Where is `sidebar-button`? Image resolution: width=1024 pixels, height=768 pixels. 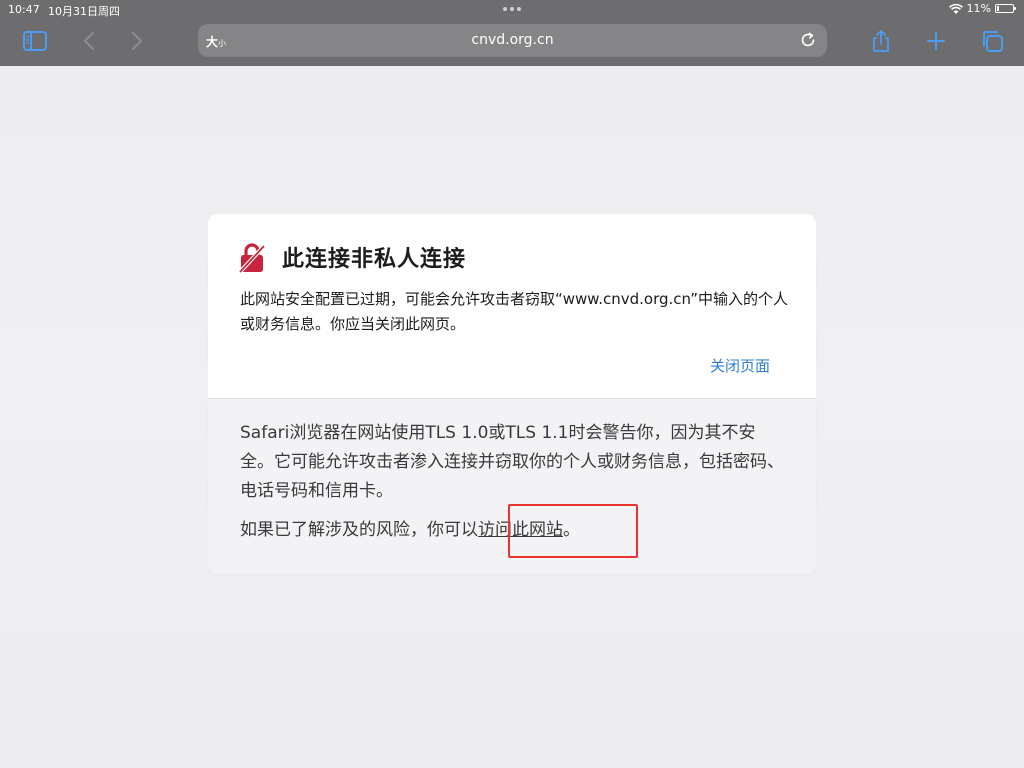
sidebar-button is located at coordinates (35, 41).